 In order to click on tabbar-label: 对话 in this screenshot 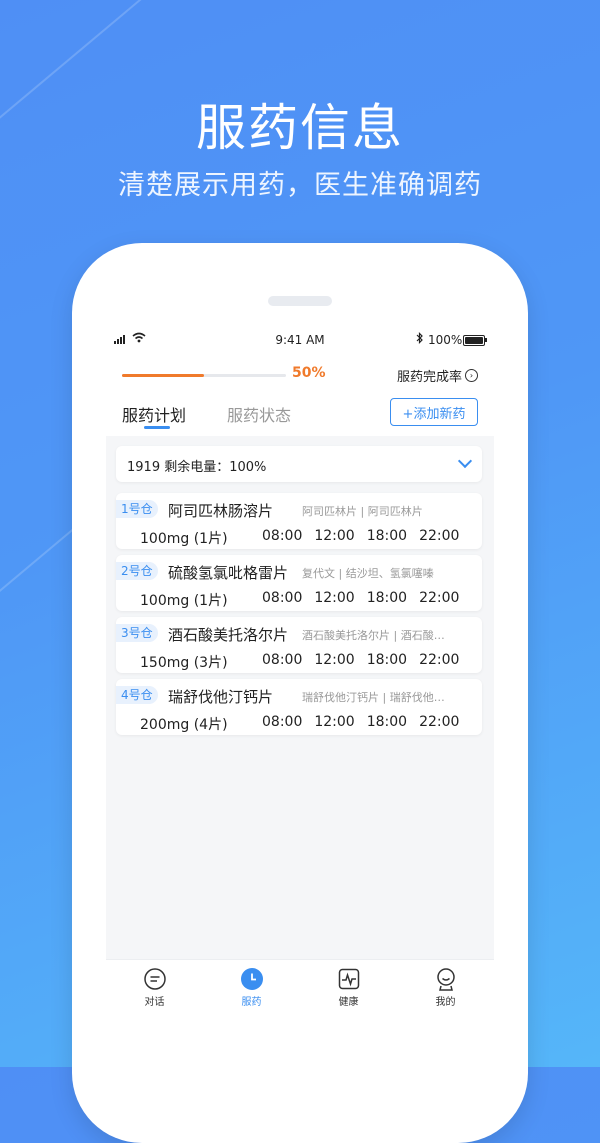, I will do `click(154, 1002)`.